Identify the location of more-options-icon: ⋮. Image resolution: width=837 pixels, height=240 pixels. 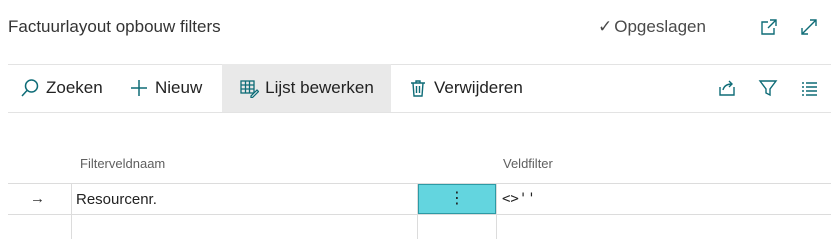
(457, 198).